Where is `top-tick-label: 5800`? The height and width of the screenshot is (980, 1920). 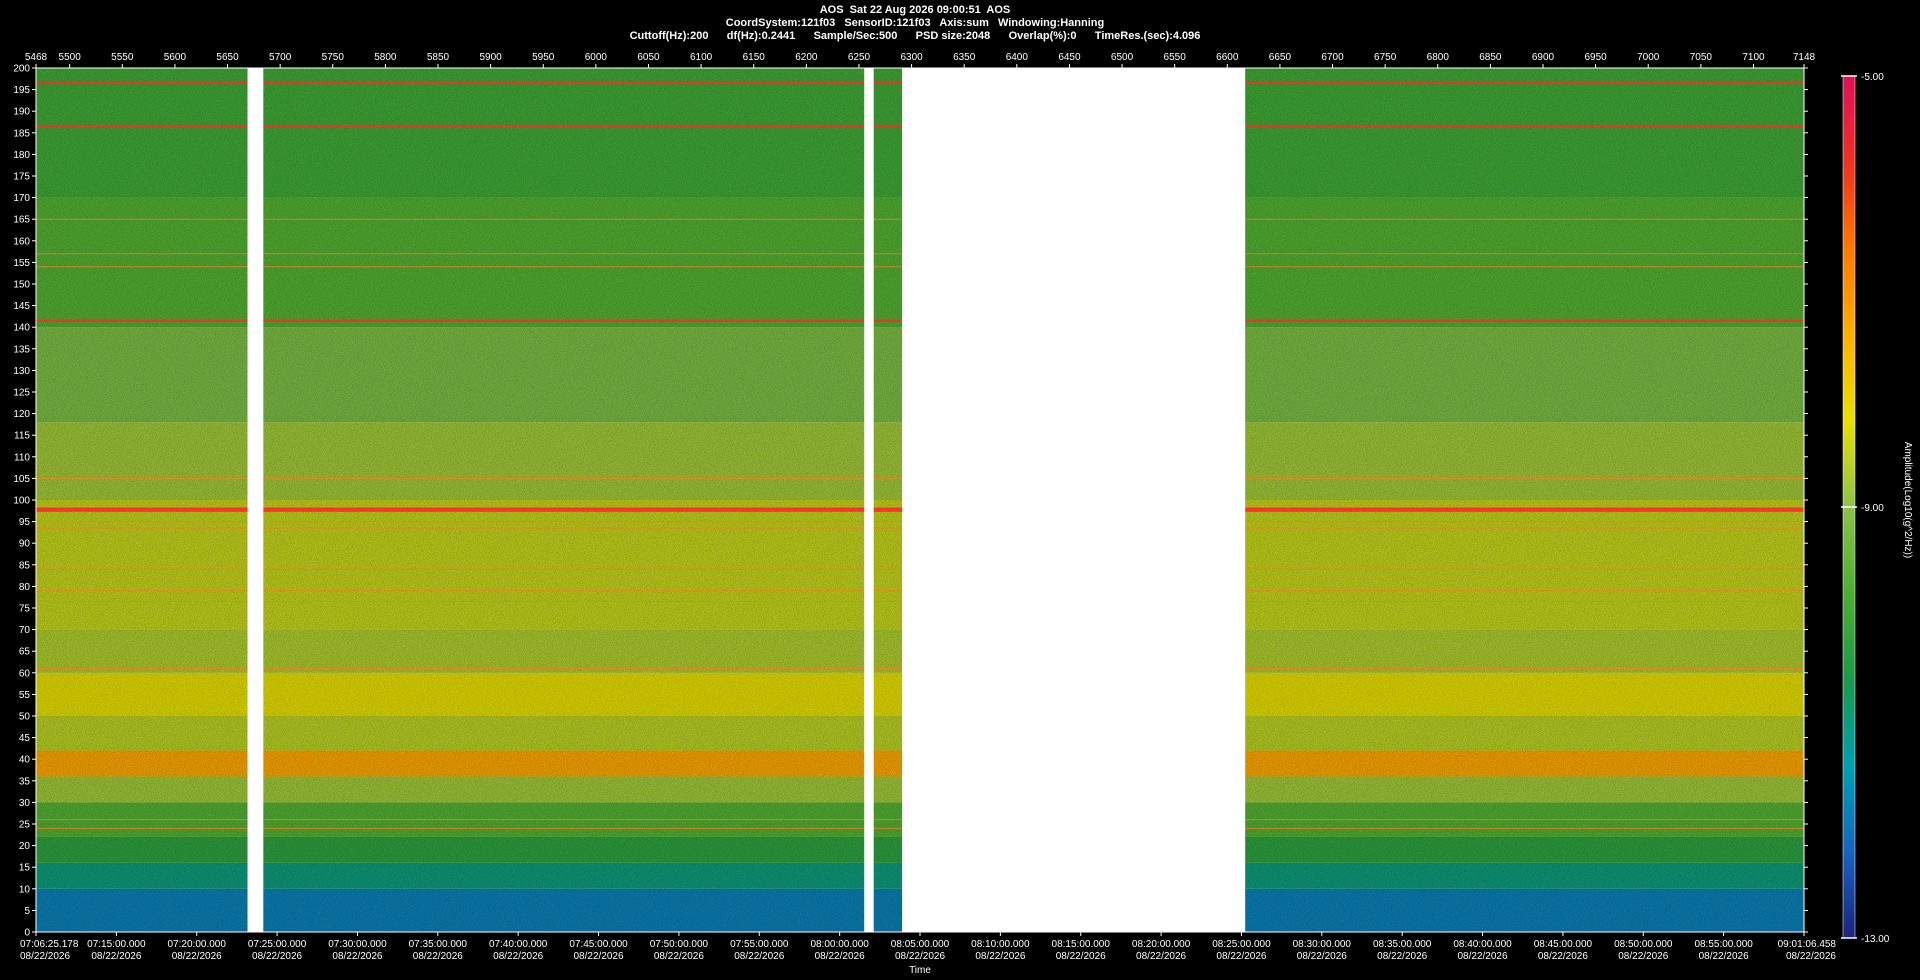 top-tick-label: 5800 is located at coordinates (385, 57).